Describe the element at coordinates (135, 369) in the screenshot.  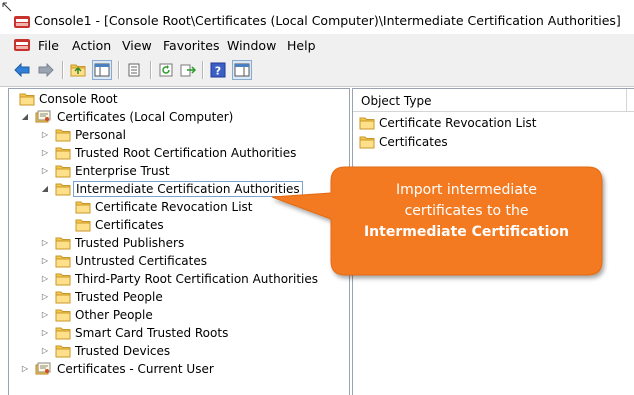
I see `tree-node-label: Certificates - Current User` at that location.